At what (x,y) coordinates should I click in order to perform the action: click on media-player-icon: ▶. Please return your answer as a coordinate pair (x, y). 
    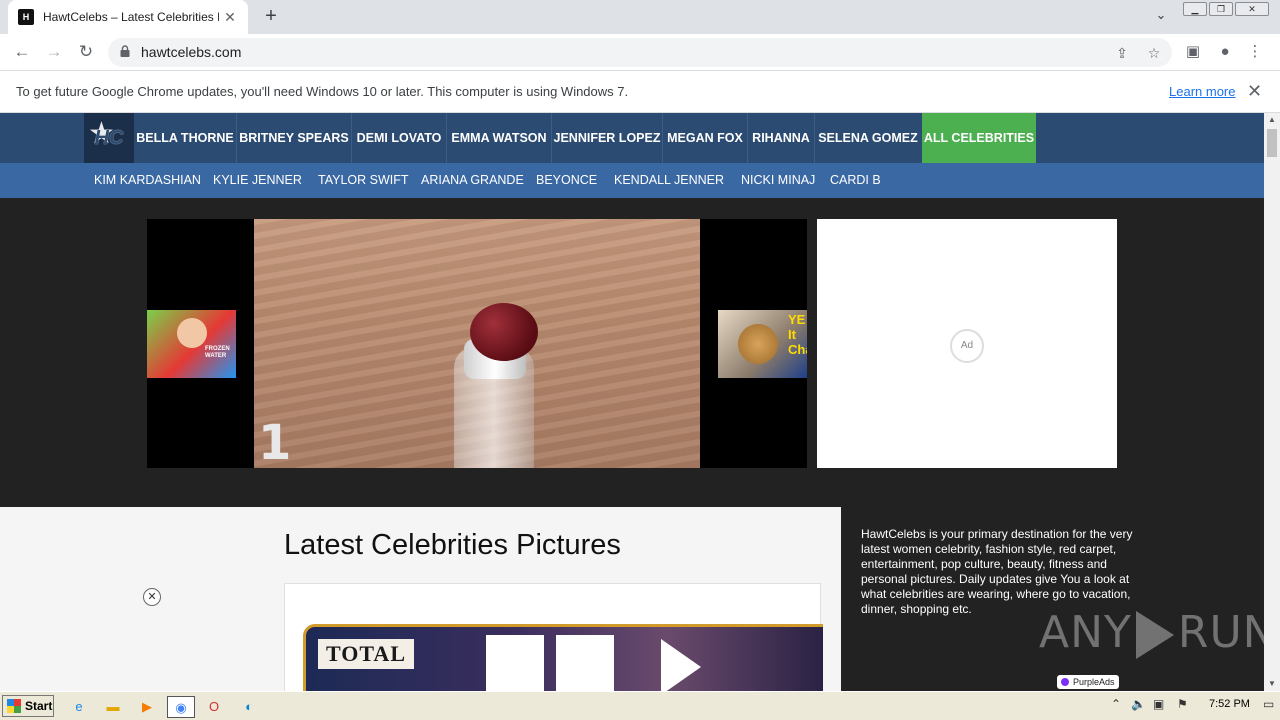
    Looking at the image, I should click on (147, 707).